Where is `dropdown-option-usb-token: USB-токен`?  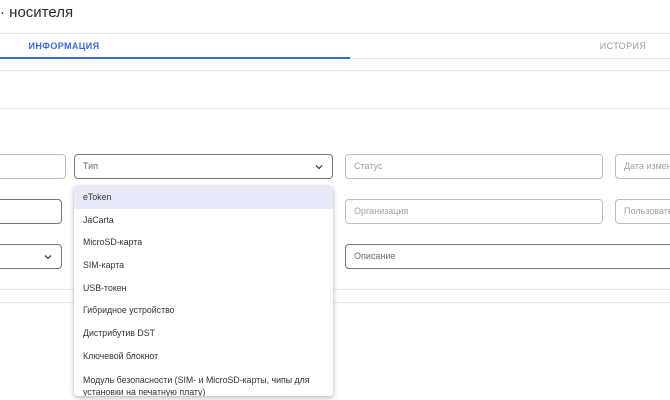
dropdown-option-usb-token: USB-токен is located at coordinates (203, 288).